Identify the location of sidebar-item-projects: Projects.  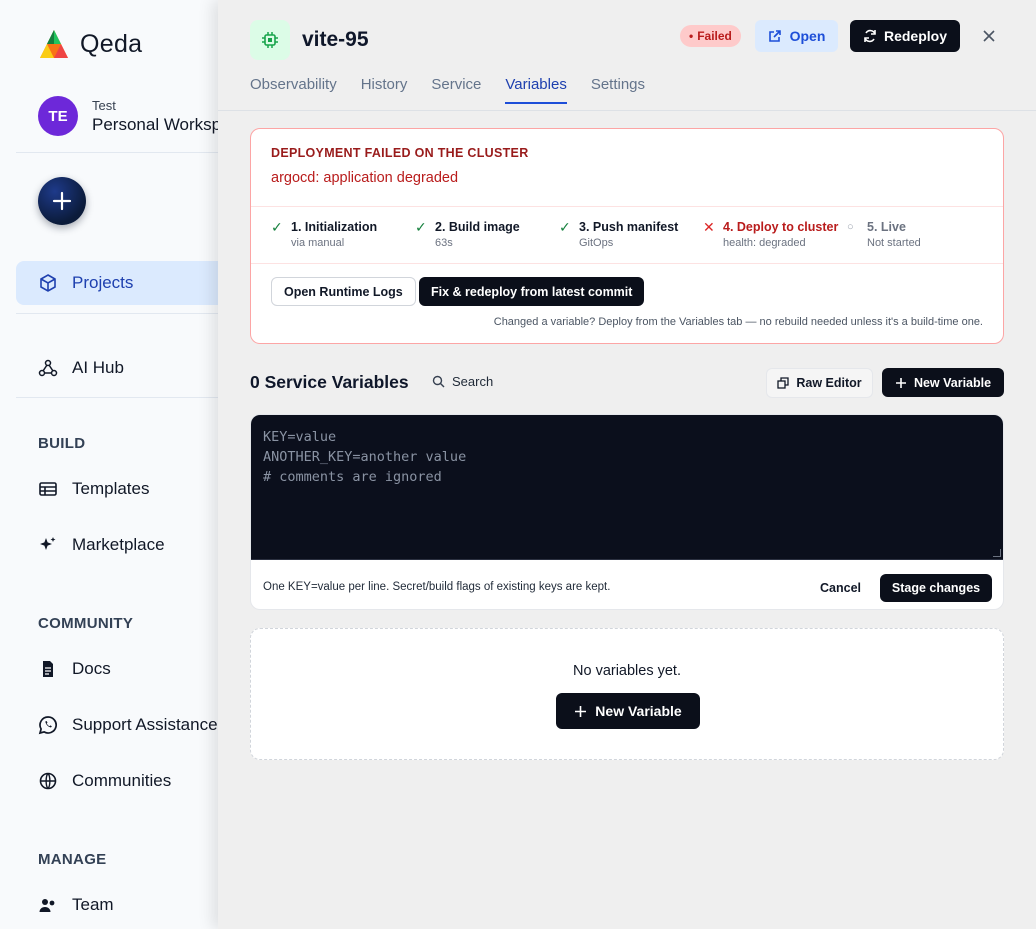
(117, 283).